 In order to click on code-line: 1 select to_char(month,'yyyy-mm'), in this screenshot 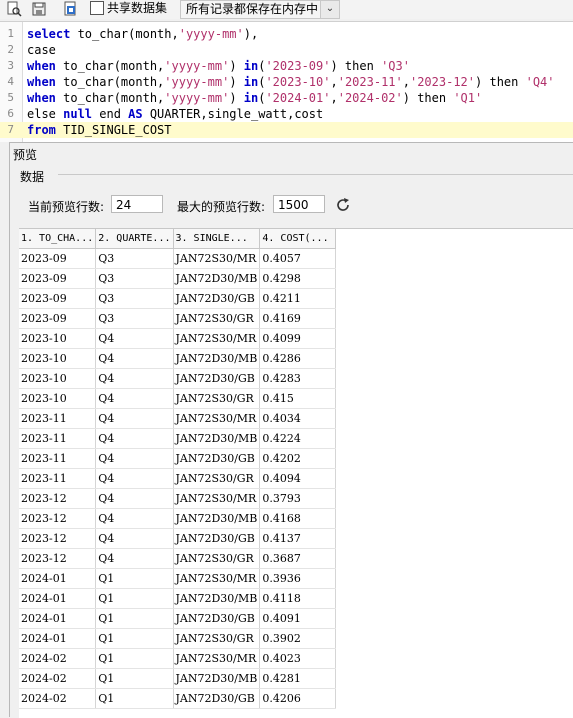, I will do `click(286, 34)`.